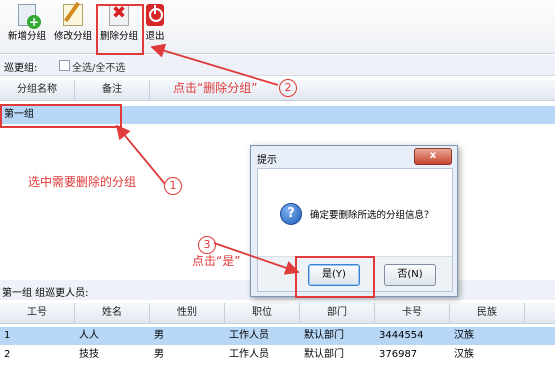  What do you see at coordinates (267, 160) in the screenshot?
I see `dialog-title: 提示` at bounding box center [267, 160].